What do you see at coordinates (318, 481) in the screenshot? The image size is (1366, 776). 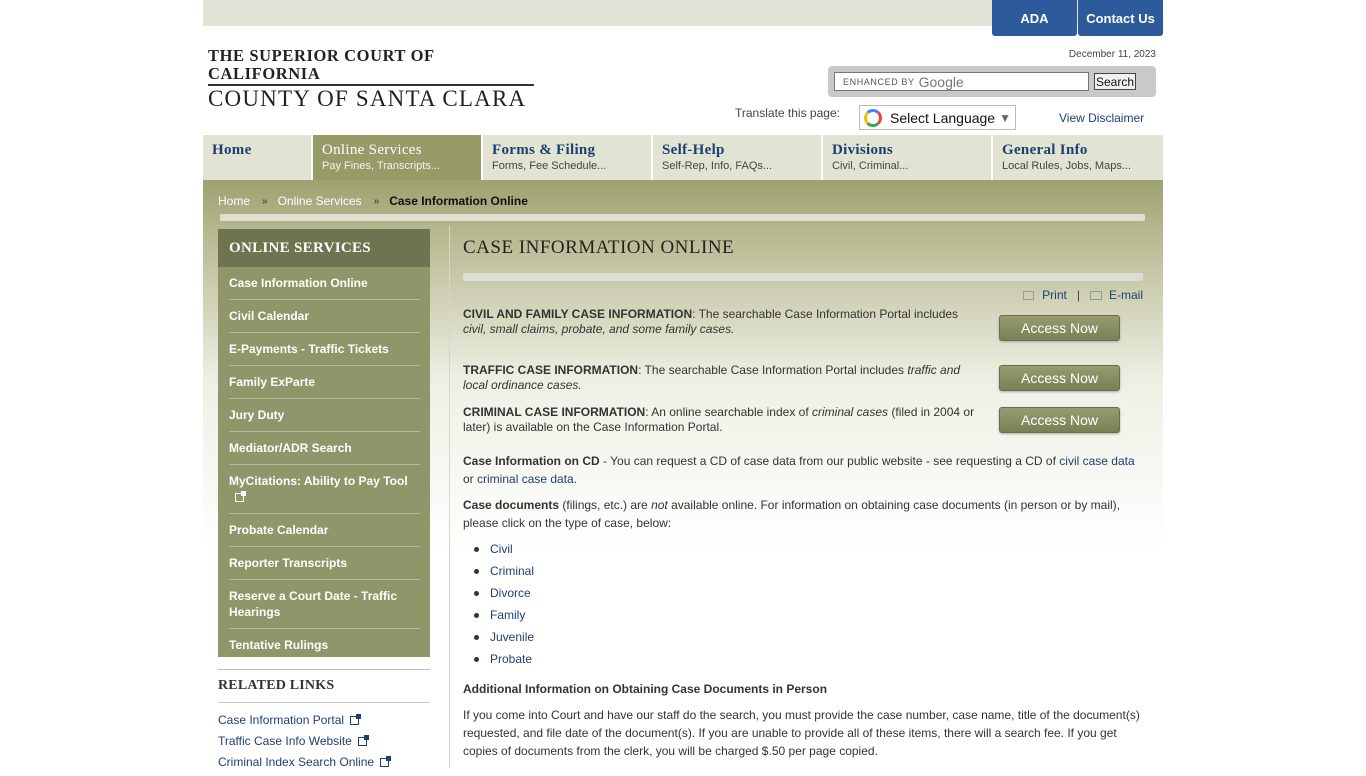 I see `sidebar-item-label: MyCitations: Ability to Pay Tool` at bounding box center [318, 481].